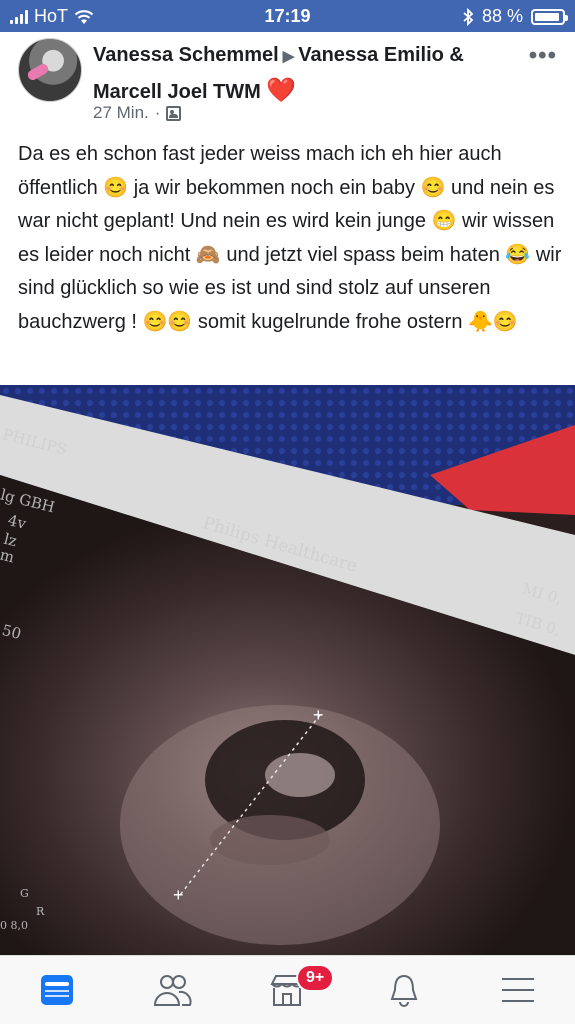  I want to click on author-avatar, so click(50, 70).